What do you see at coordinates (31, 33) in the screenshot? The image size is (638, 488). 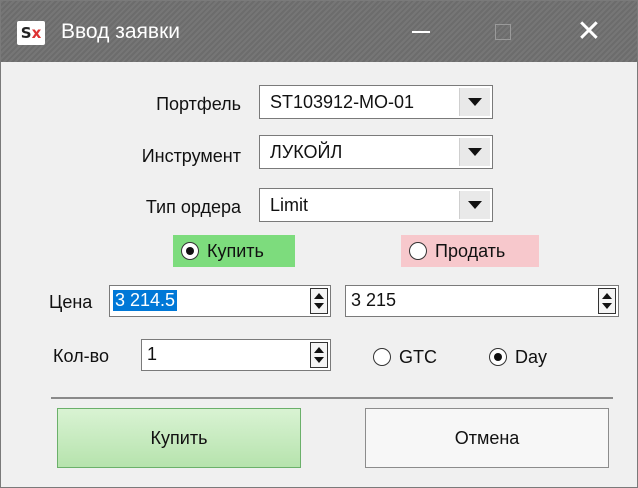 I see `app-logo-icon: Sx` at bounding box center [31, 33].